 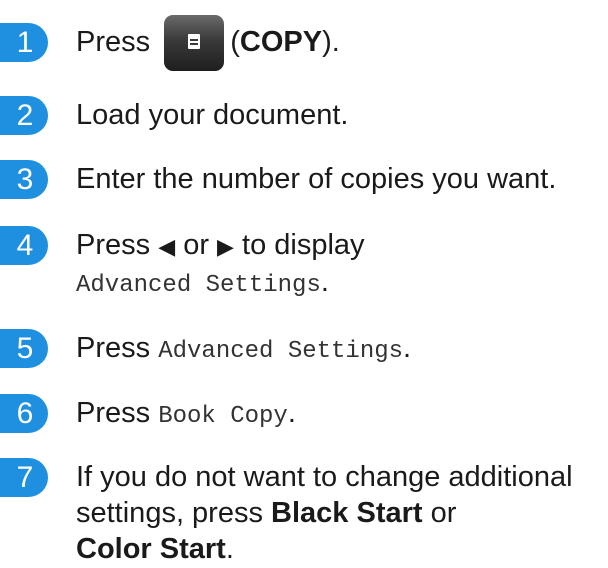 What do you see at coordinates (113, 245) in the screenshot?
I see `step-4-press: Press` at bounding box center [113, 245].